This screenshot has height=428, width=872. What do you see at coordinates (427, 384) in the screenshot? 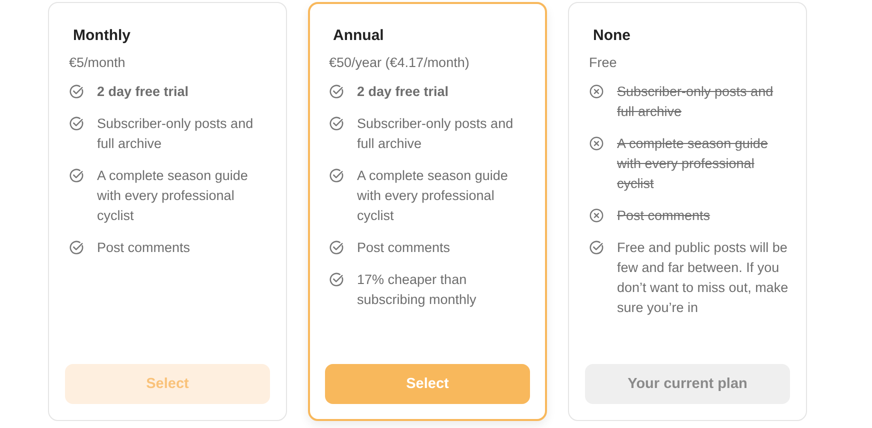
I see `select-button: Select` at bounding box center [427, 384].